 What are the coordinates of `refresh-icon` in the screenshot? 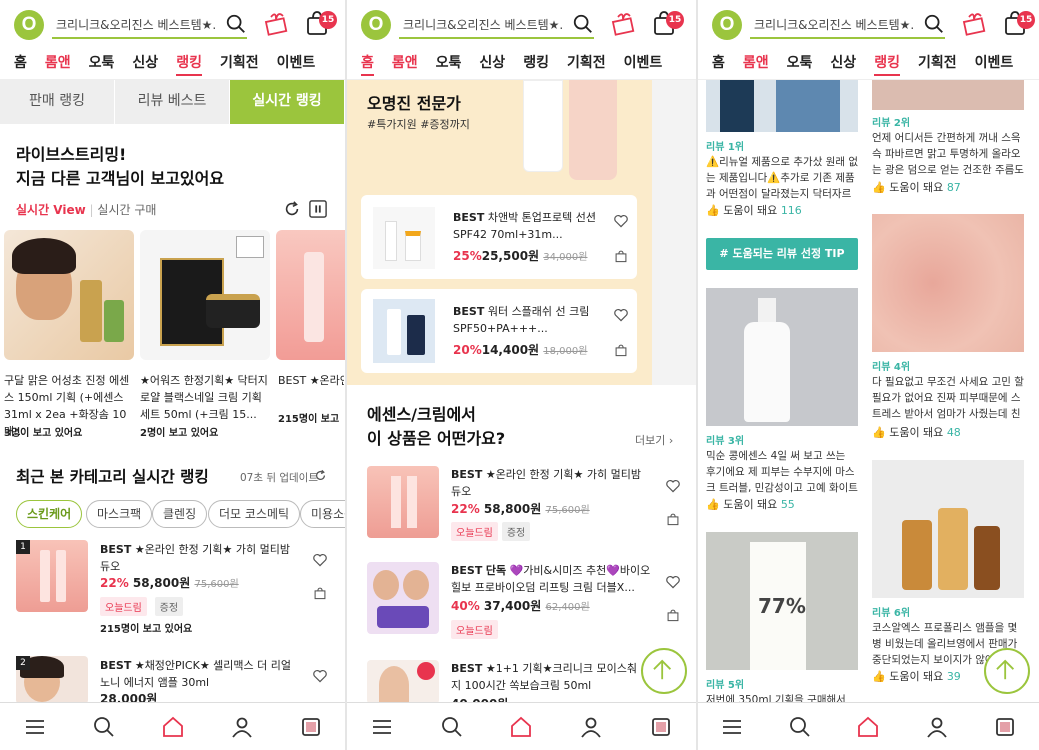 It's located at (292, 209).